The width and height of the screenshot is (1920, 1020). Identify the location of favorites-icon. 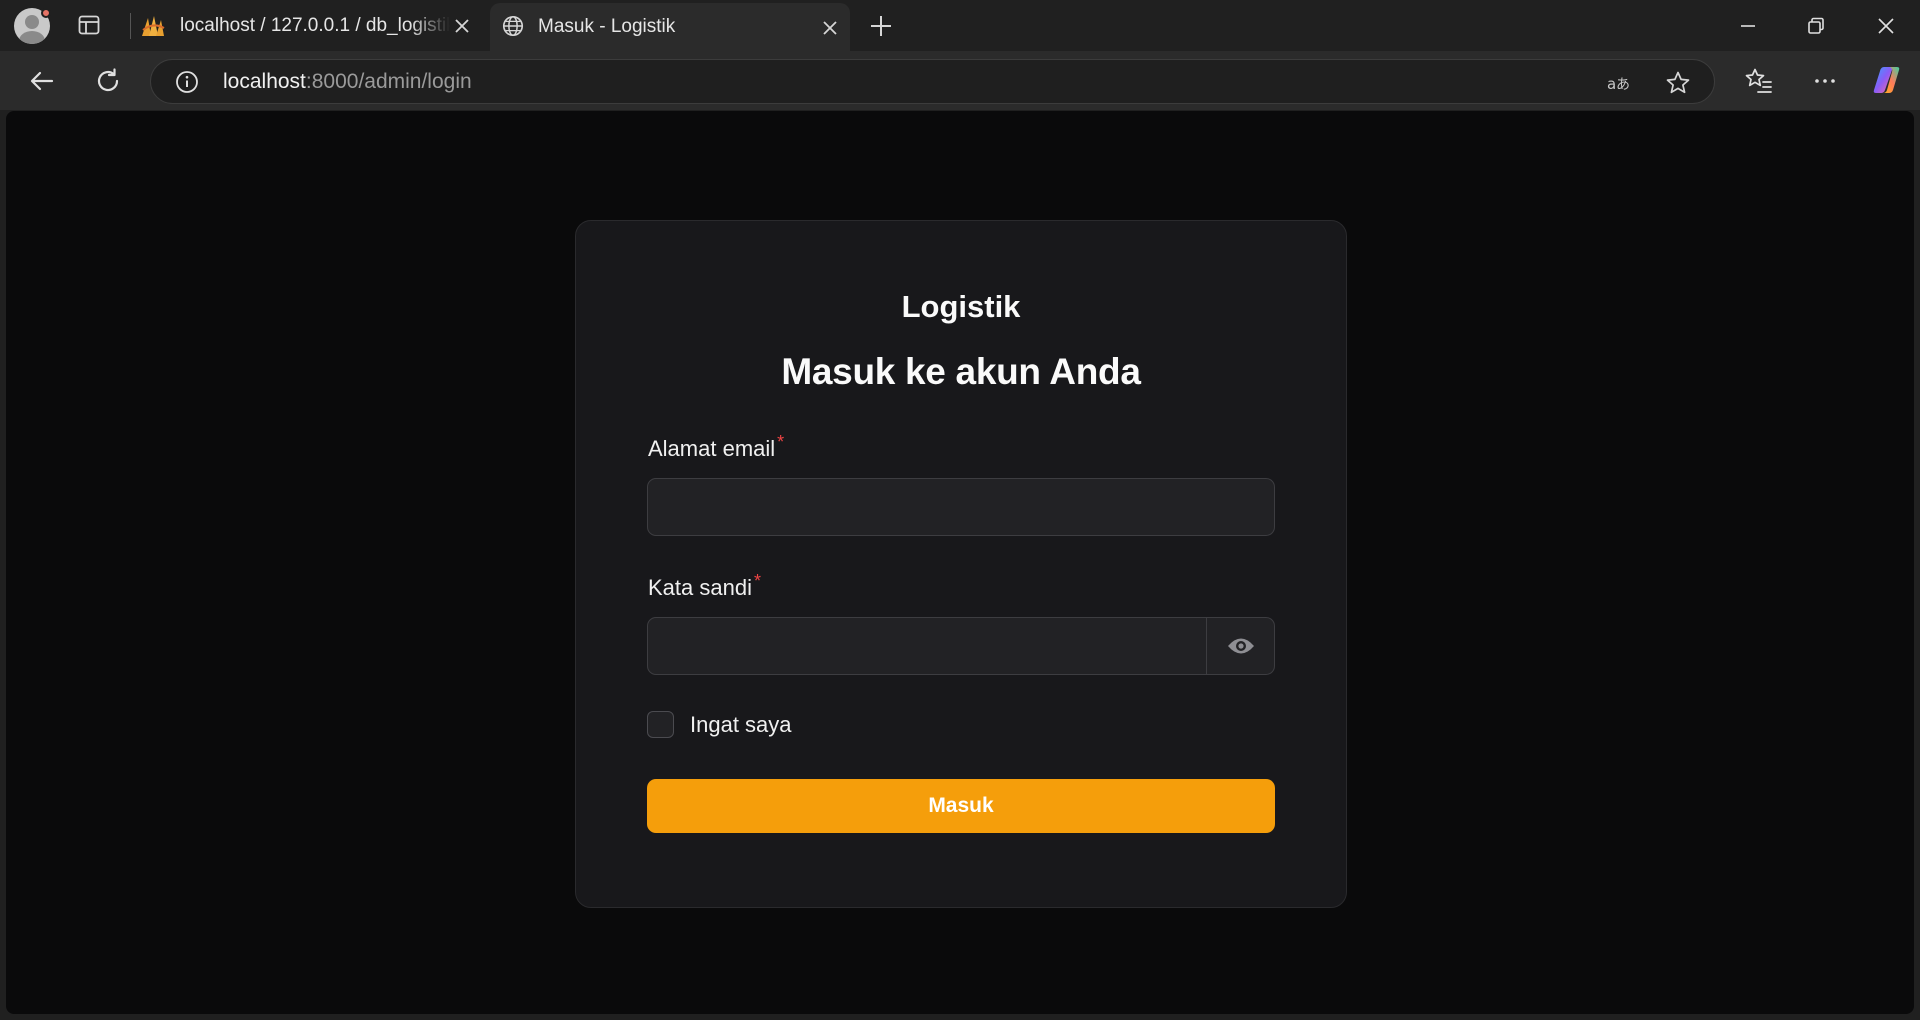
(1759, 81).